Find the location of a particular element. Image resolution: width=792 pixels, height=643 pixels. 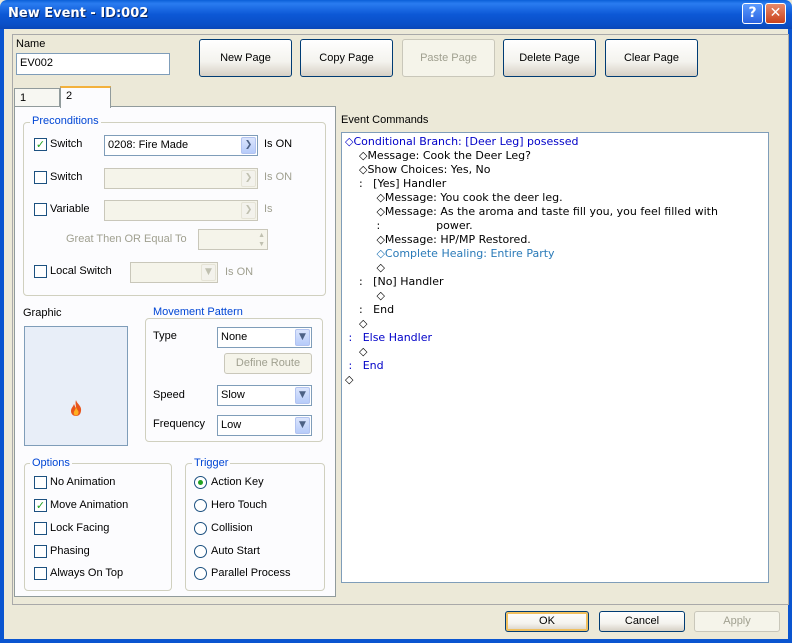

spinner-arrows-icon: ▲ ▼ is located at coordinates (261, 240).